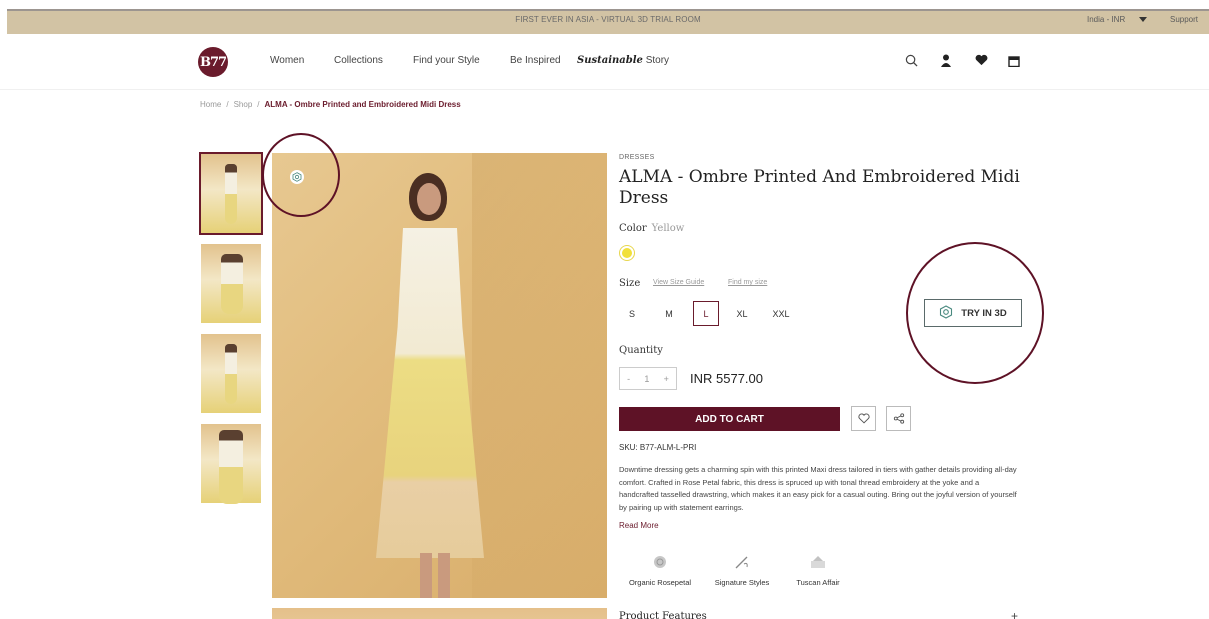 Image resolution: width=1209 pixels, height=619 pixels. Describe the element at coordinates (1014, 614) in the screenshot. I see `expand-icon: +` at that location.